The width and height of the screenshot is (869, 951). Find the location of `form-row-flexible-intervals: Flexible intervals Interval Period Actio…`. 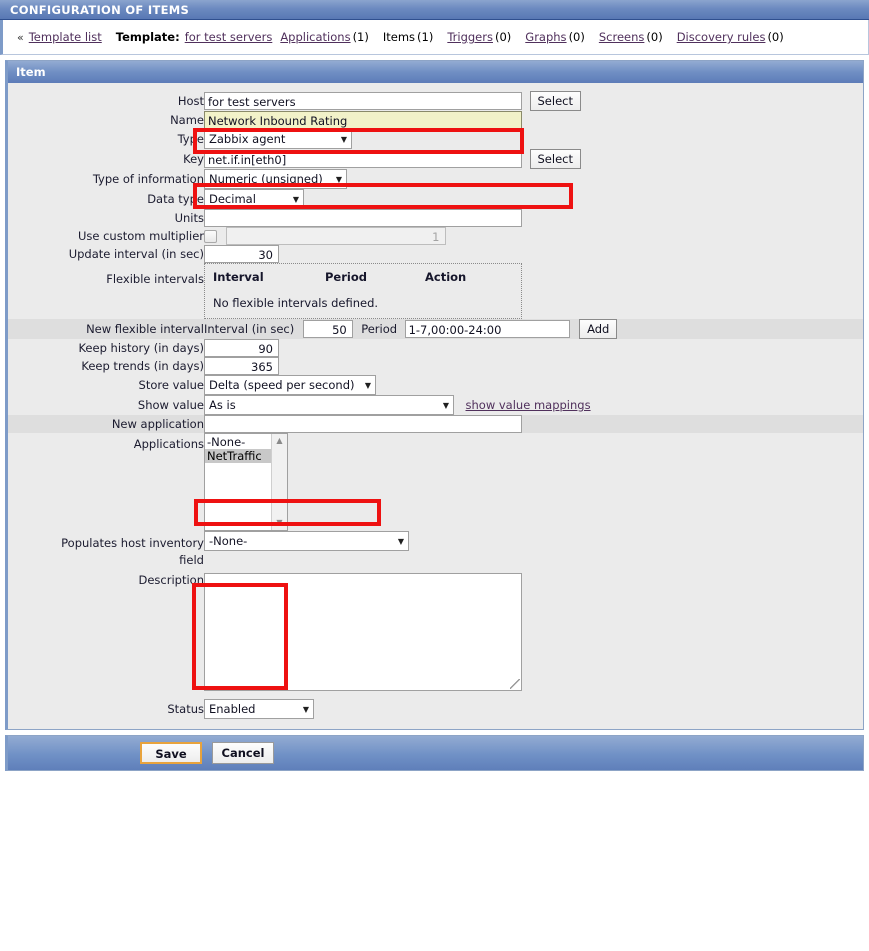

form-row-flexible-intervals: Flexible intervals Interval Period Actio… is located at coordinates (435, 291).